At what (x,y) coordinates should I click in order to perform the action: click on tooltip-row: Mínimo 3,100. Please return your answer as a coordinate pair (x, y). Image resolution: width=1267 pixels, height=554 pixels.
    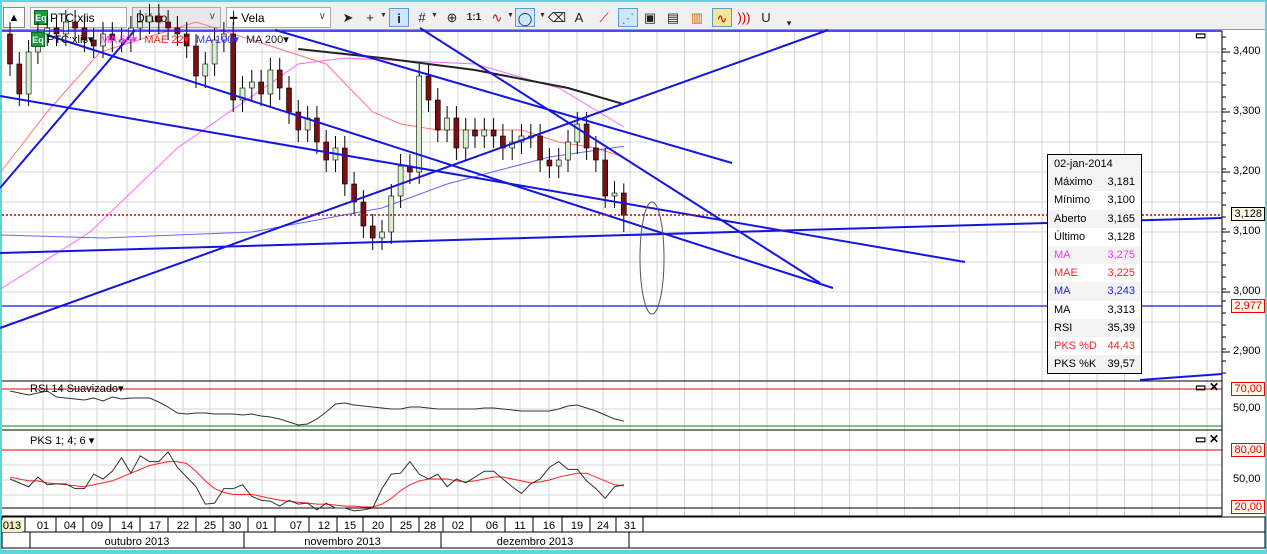
    Looking at the image, I should click on (1094, 200).